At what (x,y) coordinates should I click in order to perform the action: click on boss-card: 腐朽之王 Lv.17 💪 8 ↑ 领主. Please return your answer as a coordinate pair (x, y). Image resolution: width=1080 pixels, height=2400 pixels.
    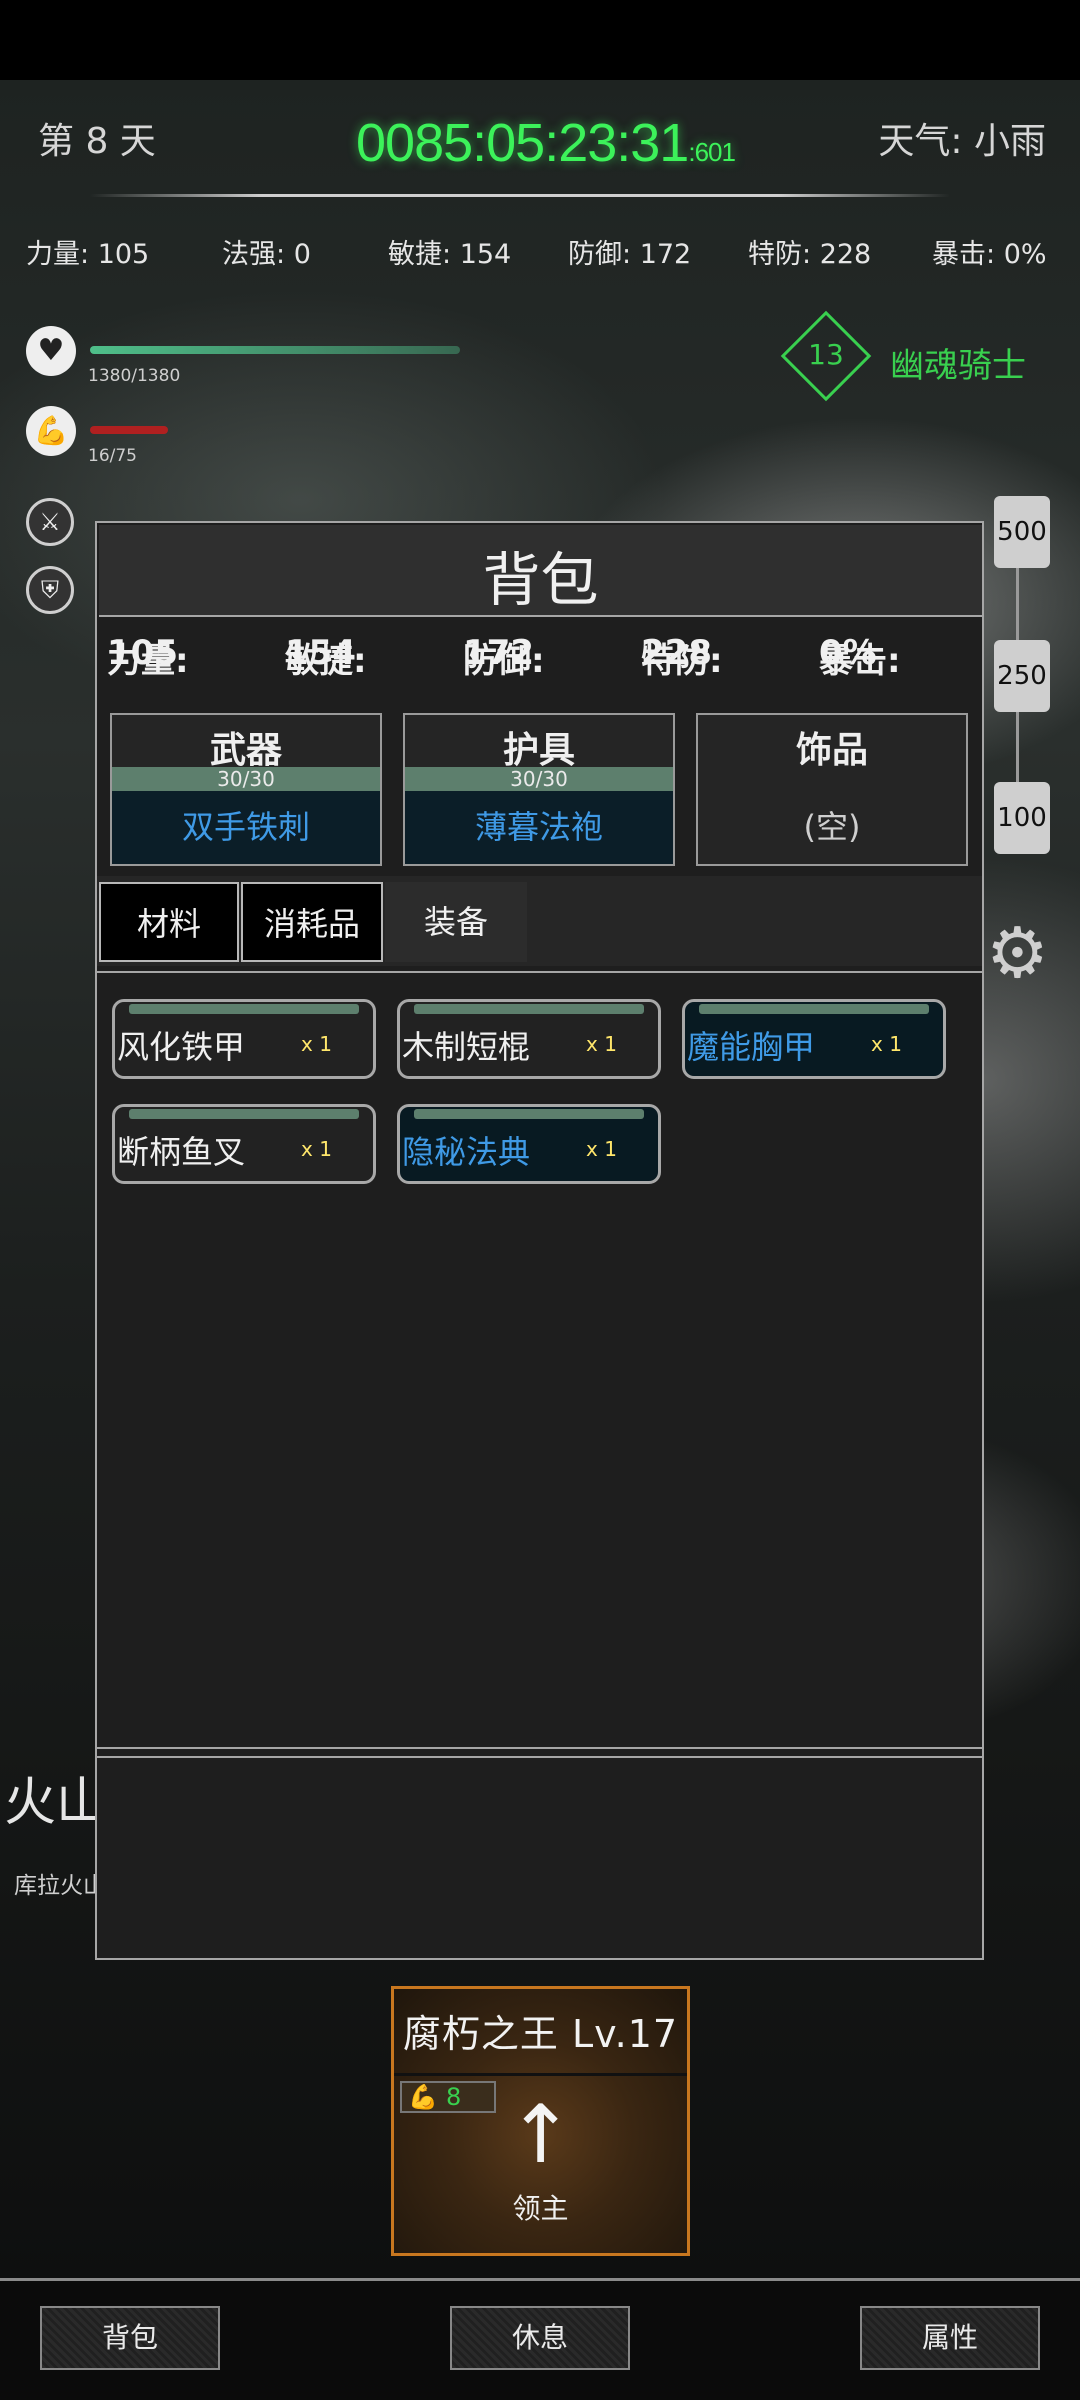
    Looking at the image, I should click on (540, 2121).